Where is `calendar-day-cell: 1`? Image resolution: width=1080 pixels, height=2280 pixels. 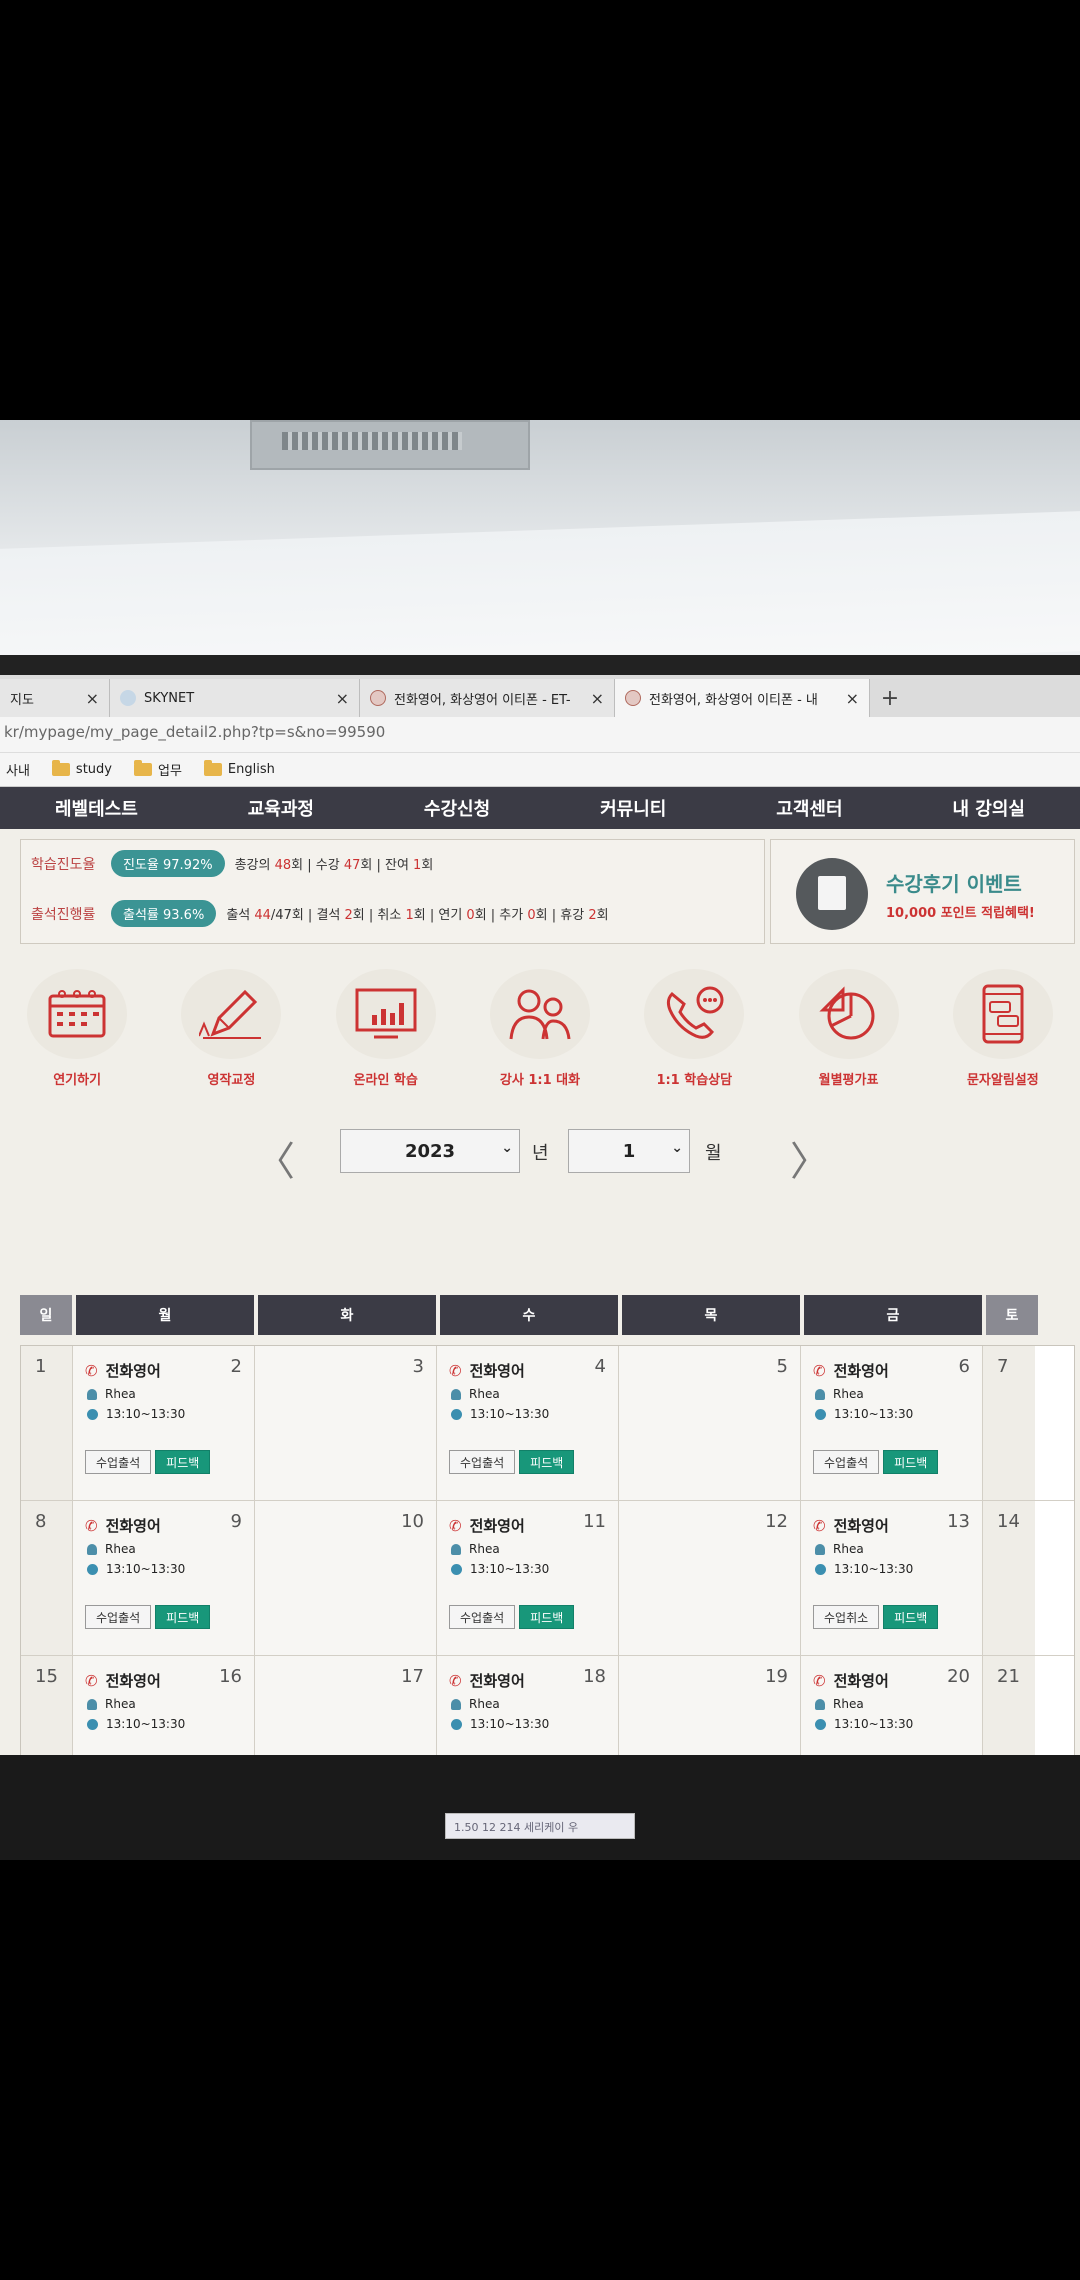
calendar-day-cell: 1 is located at coordinates (47, 1423).